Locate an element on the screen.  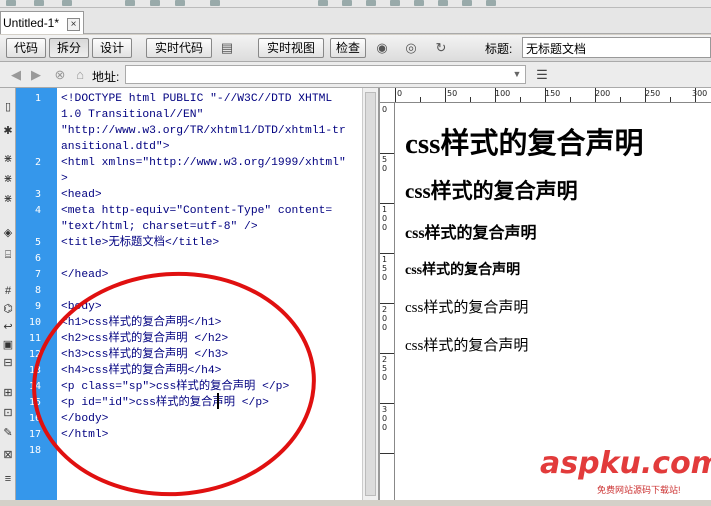
check-browser-icon: ▤ is located at coordinates (227, 48).